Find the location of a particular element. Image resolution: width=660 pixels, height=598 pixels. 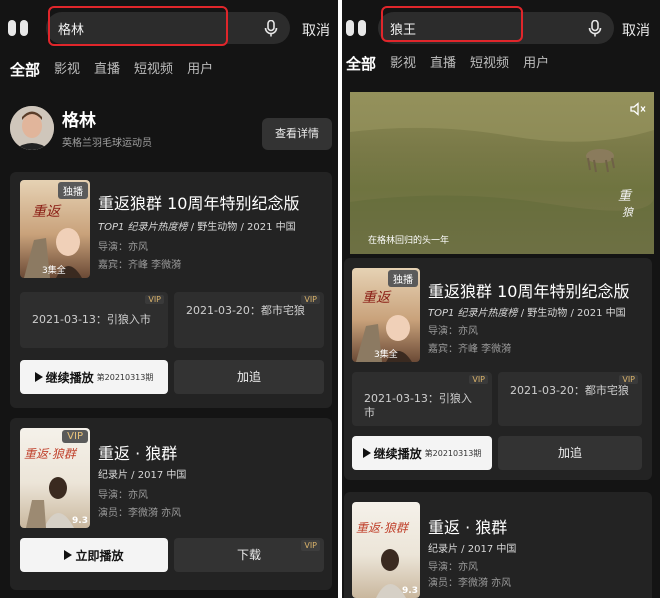

person-description: 英格兰羽毛球运动员 is located at coordinates (107, 143).